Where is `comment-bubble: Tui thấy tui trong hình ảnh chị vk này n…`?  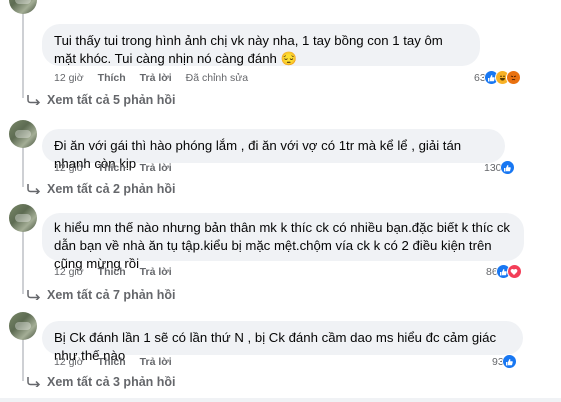
comment-bubble: Tui thấy tui trong hình ảnh chị vk này n… is located at coordinates (261, 45).